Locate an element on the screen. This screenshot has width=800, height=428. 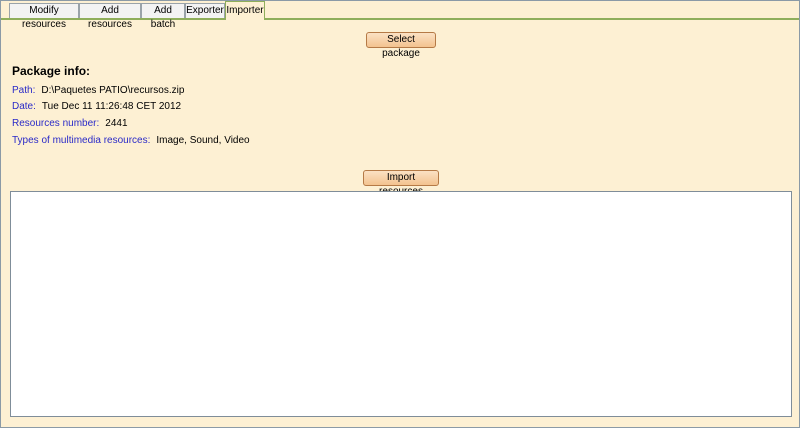
tab-modify-resources: Modify resources is located at coordinates (44, 16).